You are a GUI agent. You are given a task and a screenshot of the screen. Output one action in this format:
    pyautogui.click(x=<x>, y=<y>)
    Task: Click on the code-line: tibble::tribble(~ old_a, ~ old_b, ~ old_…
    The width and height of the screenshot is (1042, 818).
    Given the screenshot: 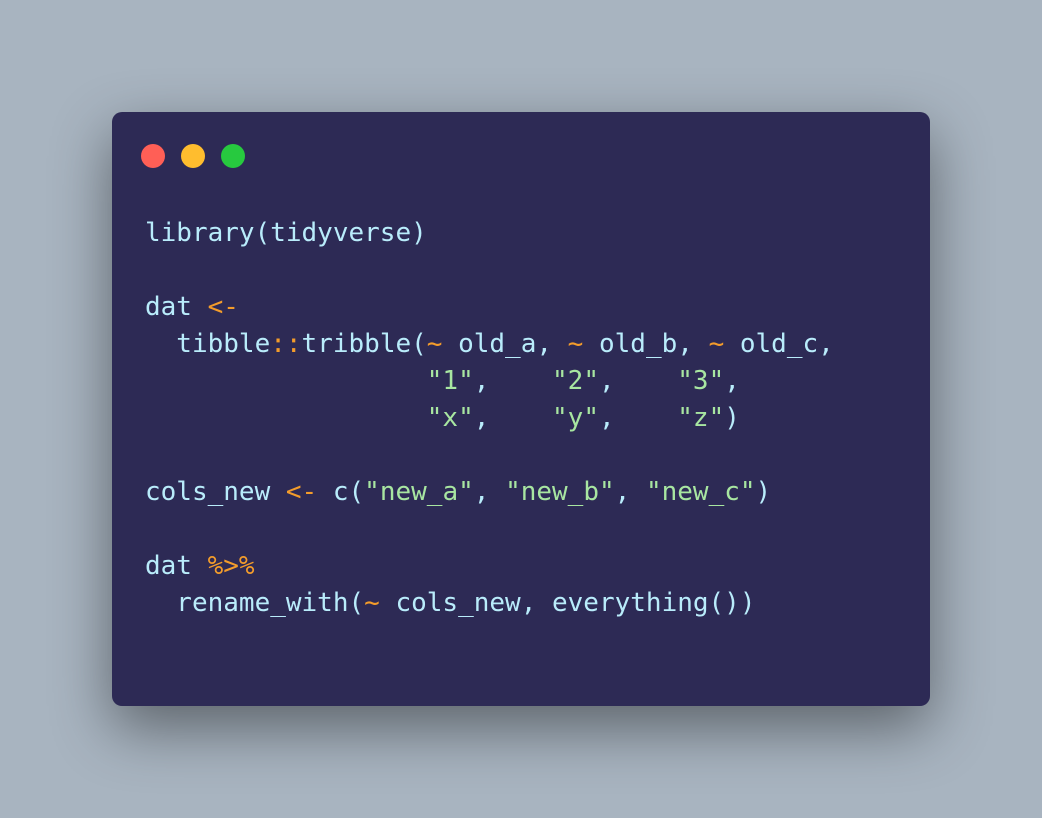 What is the action you would take?
    pyautogui.click(x=489, y=344)
    